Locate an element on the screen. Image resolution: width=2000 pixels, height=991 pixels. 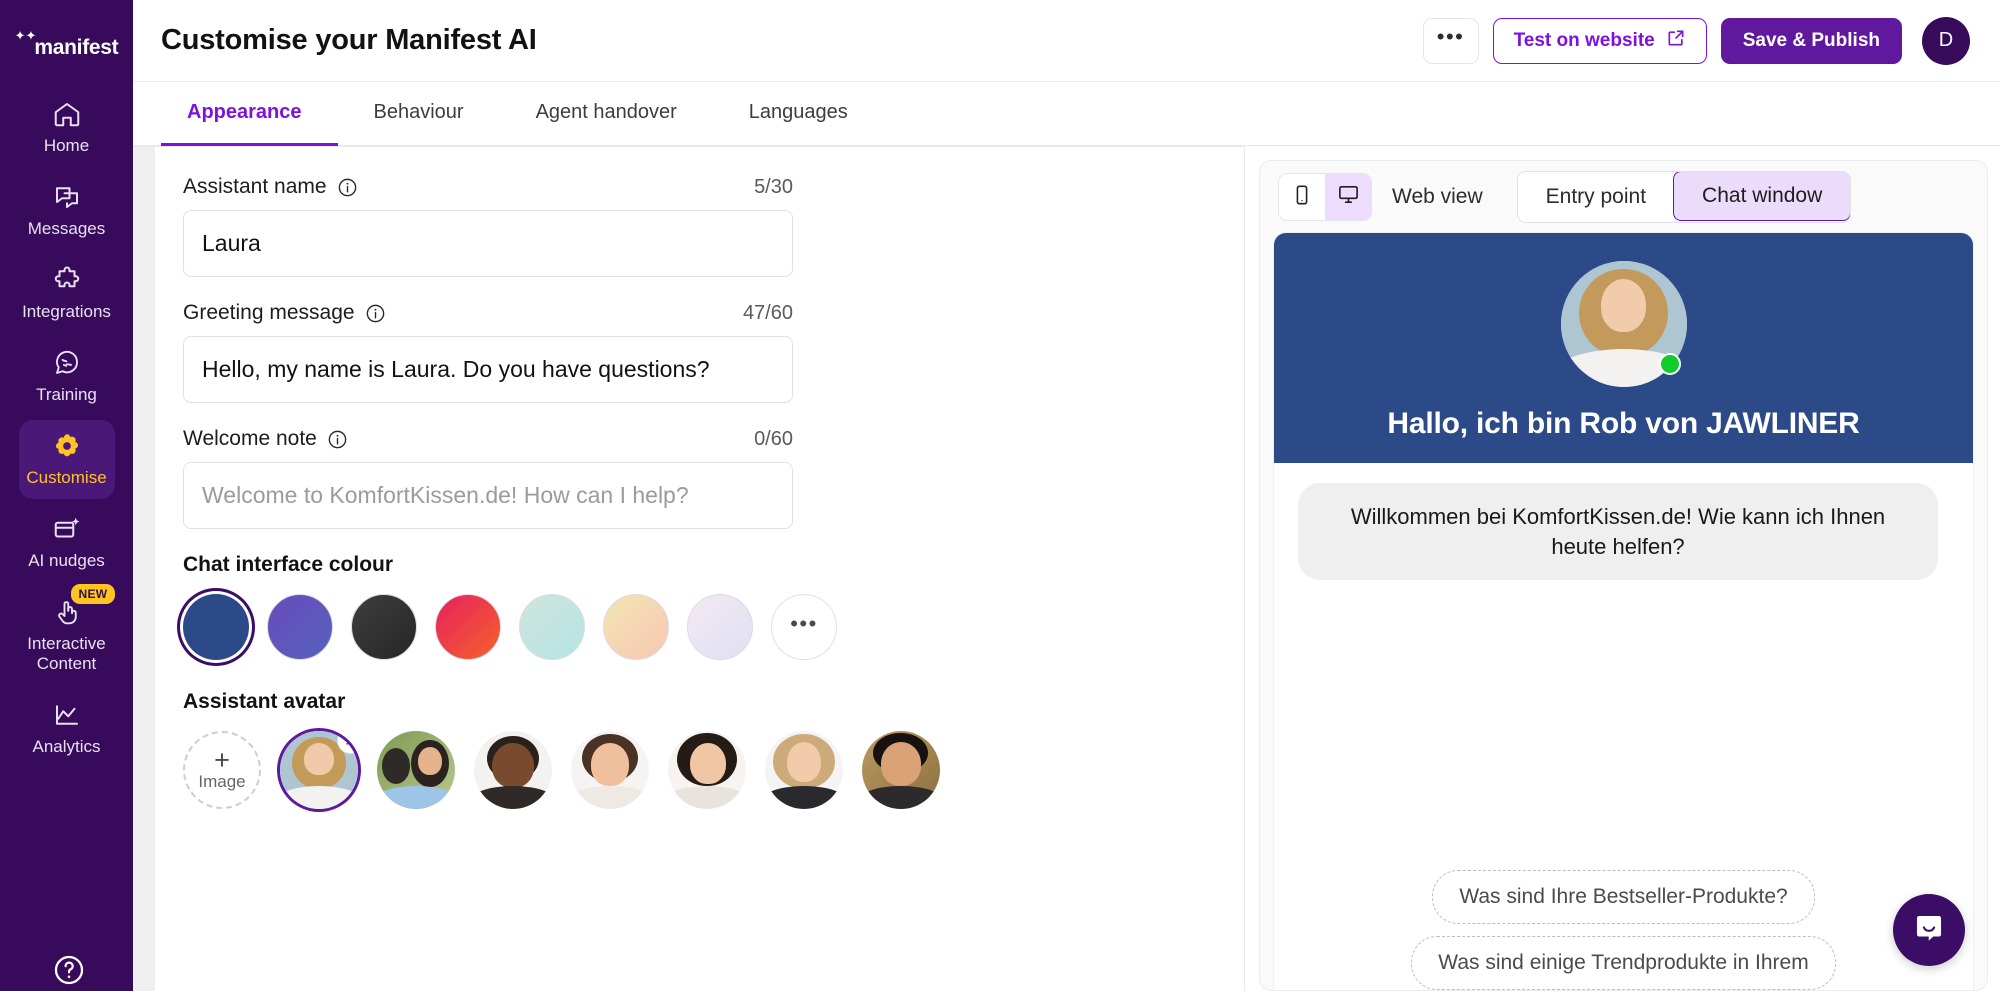
nudge-icon is located at coordinates (67, 529).